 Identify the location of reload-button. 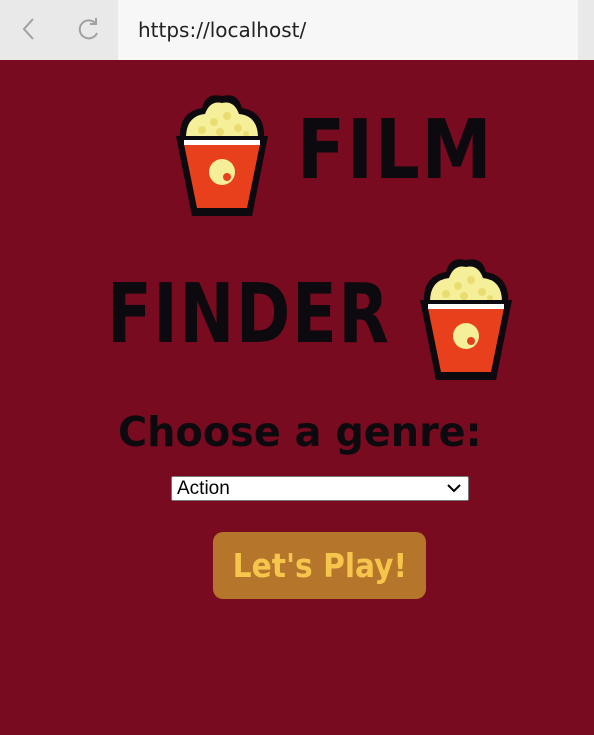
(89, 29).